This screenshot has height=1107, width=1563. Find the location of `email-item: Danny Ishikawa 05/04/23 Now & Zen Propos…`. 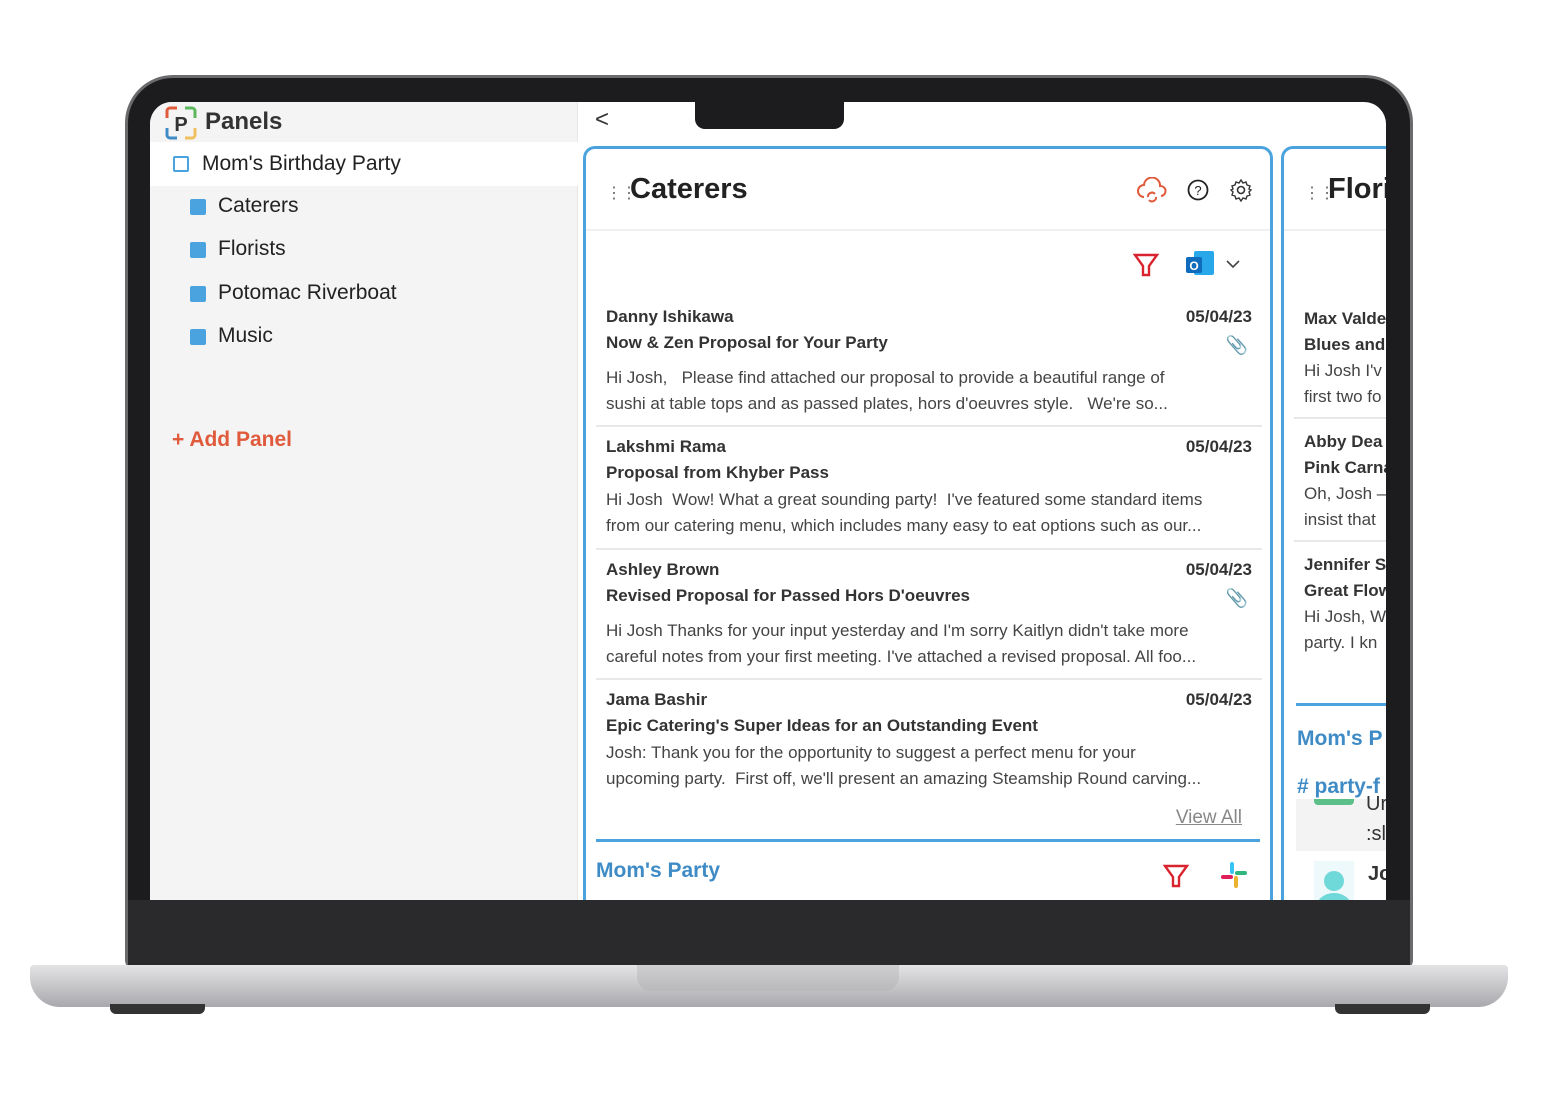

email-item: Danny Ishikawa 05/04/23 Now & Zen Propos… is located at coordinates (929, 367).